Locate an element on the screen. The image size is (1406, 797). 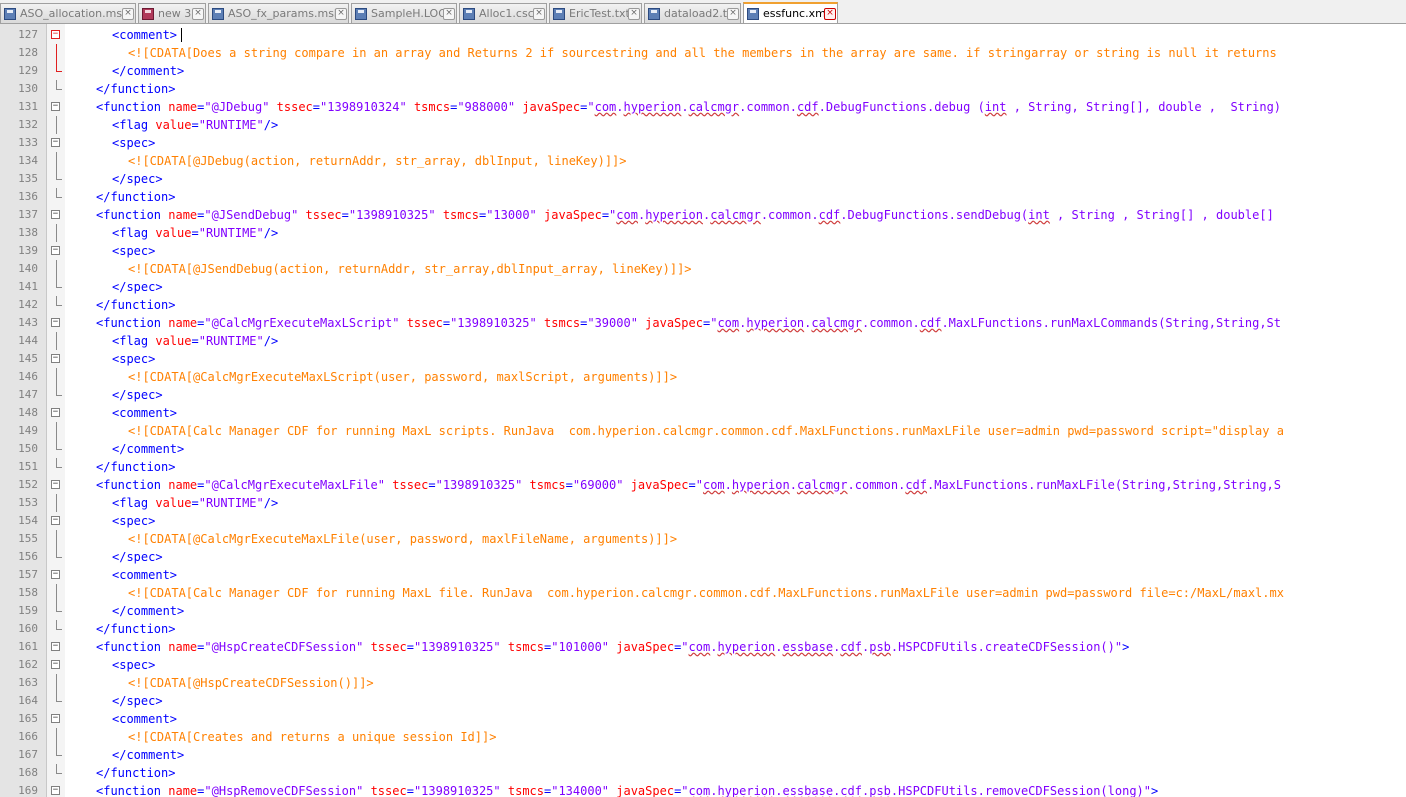
file-tab: EricTest.txt × is located at coordinates (595, 13).